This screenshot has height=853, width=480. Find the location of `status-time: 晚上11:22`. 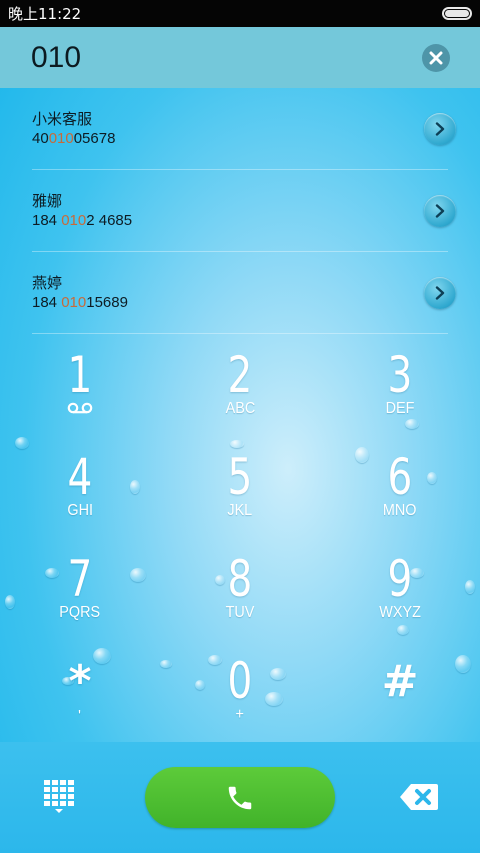

status-time: 晚上11:22 is located at coordinates (45, 14).